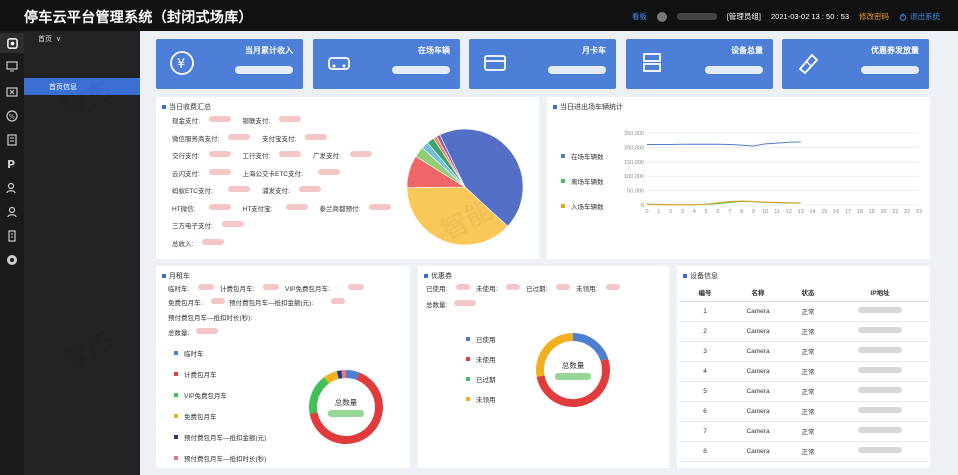 This screenshot has height=475, width=958. Describe the element at coordinates (49, 39) in the screenshot. I see `menu-group-home: 首页 ∨` at that location.